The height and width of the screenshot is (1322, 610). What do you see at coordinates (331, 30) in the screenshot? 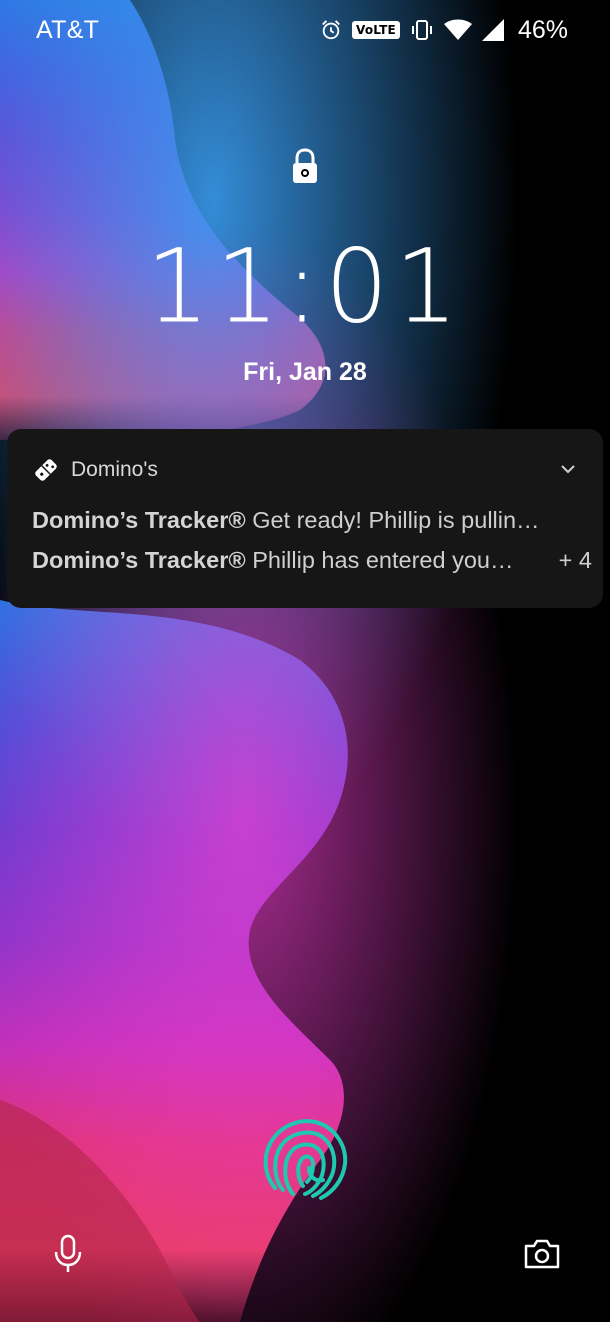
I see `alarm-icon` at bounding box center [331, 30].